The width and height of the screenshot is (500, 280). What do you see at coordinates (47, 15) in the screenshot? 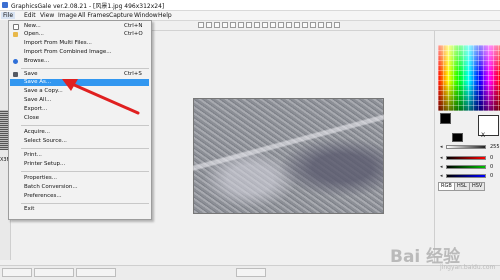
I see `menu-view: View` at bounding box center [47, 15].